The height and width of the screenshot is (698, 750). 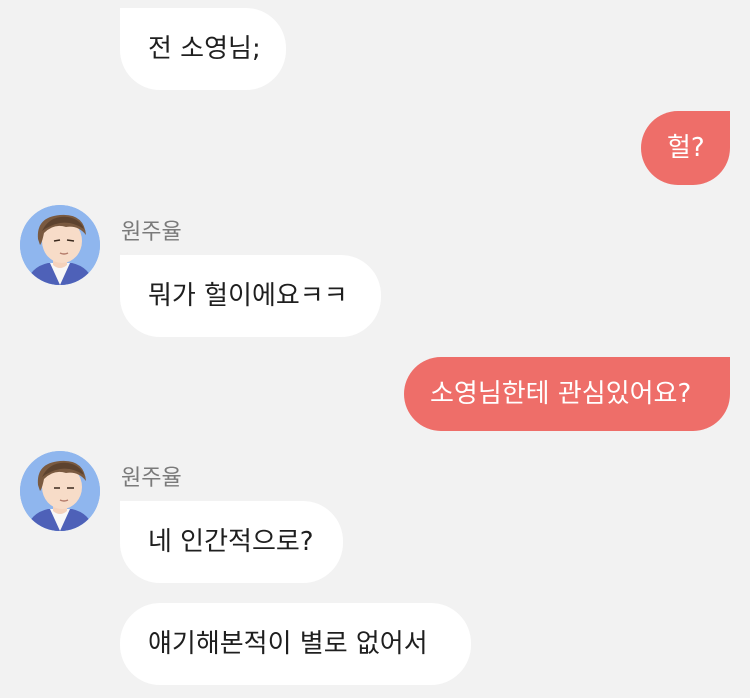 I want to click on message-bubble-incoming: 전 소영님;, so click(x=203, y=49).